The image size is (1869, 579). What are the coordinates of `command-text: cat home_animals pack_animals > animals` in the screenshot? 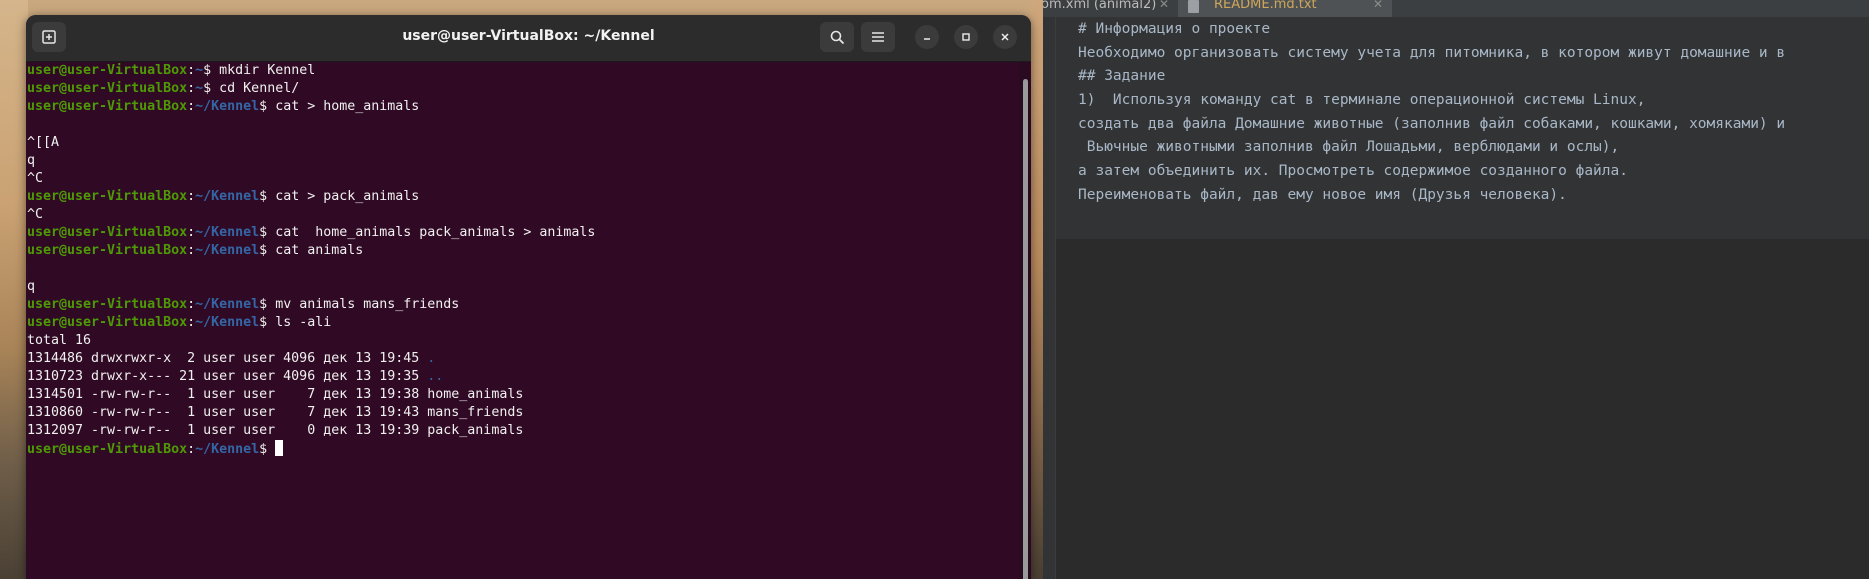 It's located at (431, 232).